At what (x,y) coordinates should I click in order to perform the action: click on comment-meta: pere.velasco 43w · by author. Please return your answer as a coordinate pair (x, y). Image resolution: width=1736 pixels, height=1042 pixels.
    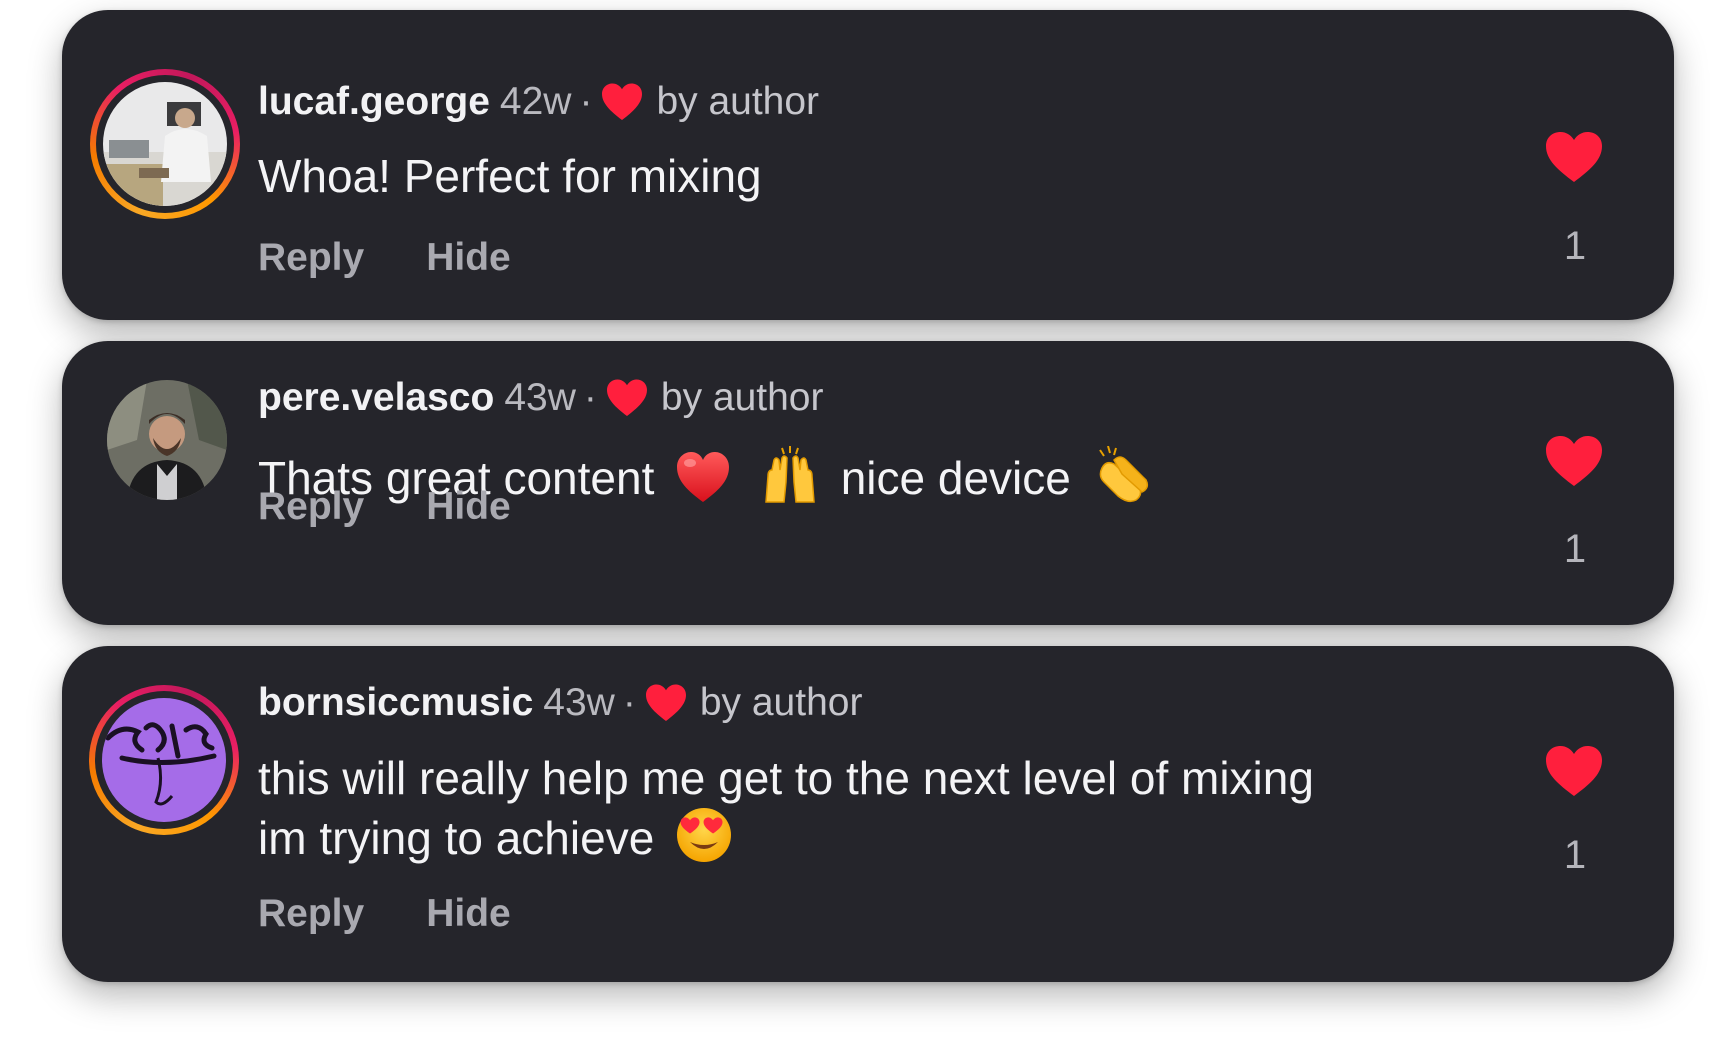
    Looking at the image, I should click on (540, 398).